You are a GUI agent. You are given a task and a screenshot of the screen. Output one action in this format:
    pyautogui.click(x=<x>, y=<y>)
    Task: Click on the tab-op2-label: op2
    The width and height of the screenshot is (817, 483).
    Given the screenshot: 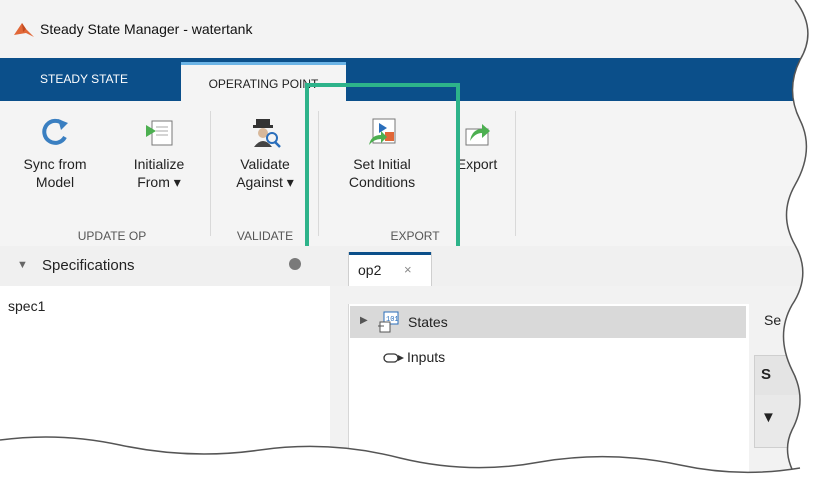 What is the action you would take?
    pyautogui.click(x=370, y=270)
    